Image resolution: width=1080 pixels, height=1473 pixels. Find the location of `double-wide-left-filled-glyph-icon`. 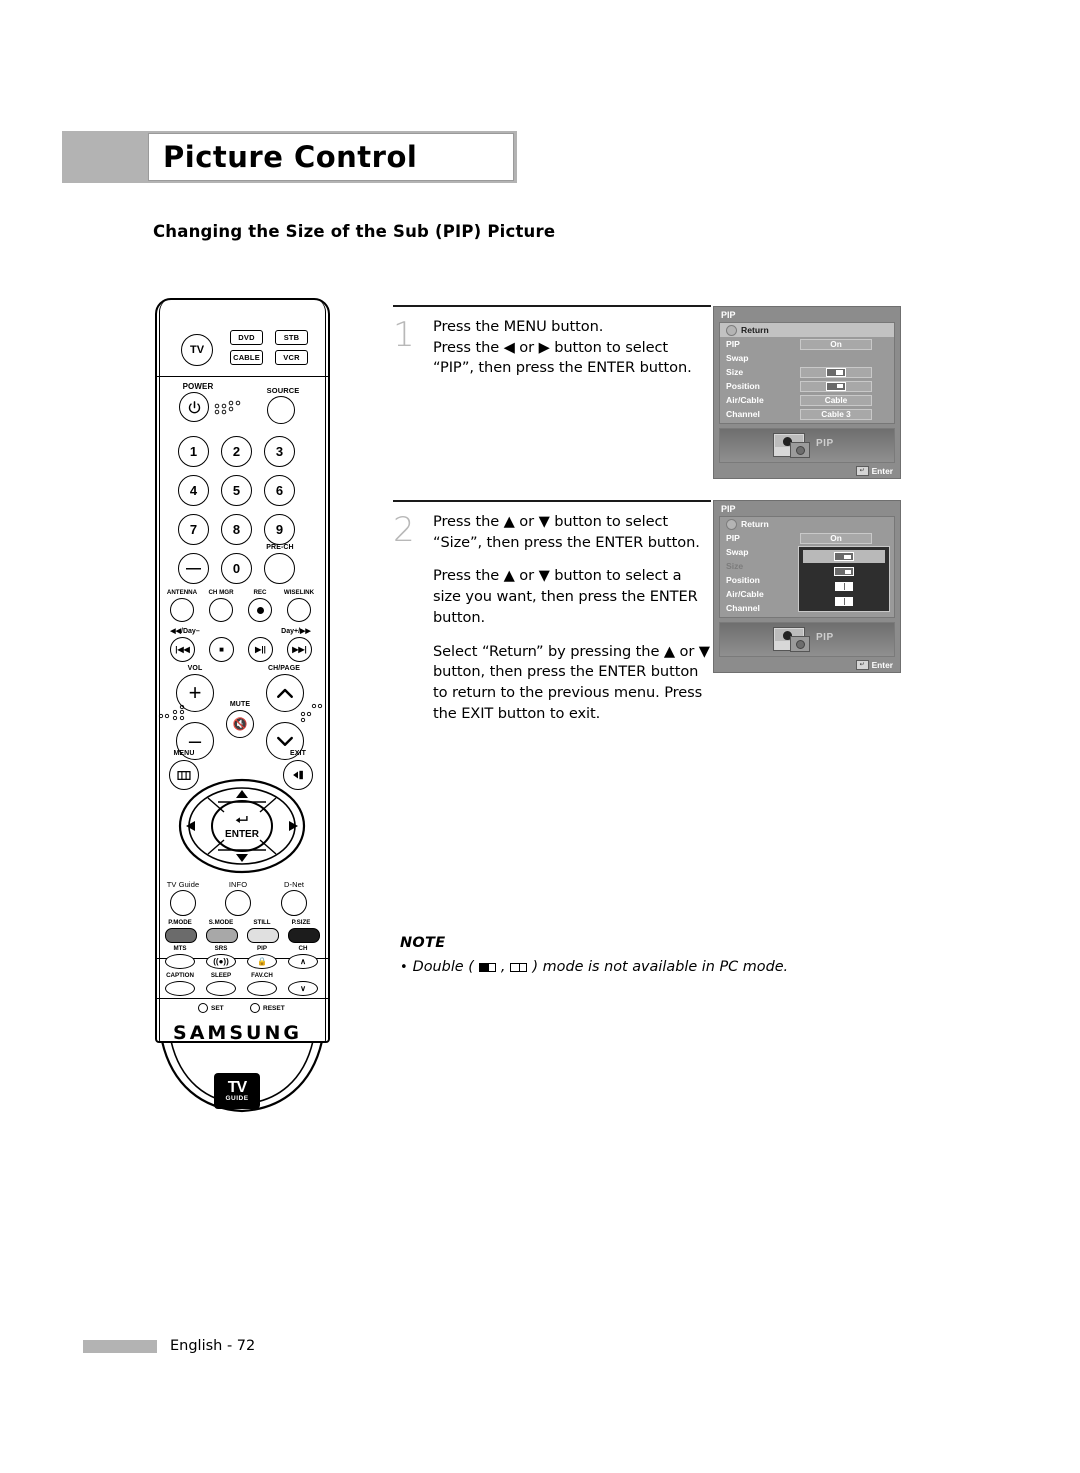

double-wide-left-filled-glyph-icon is located at coordinates (487, 967).